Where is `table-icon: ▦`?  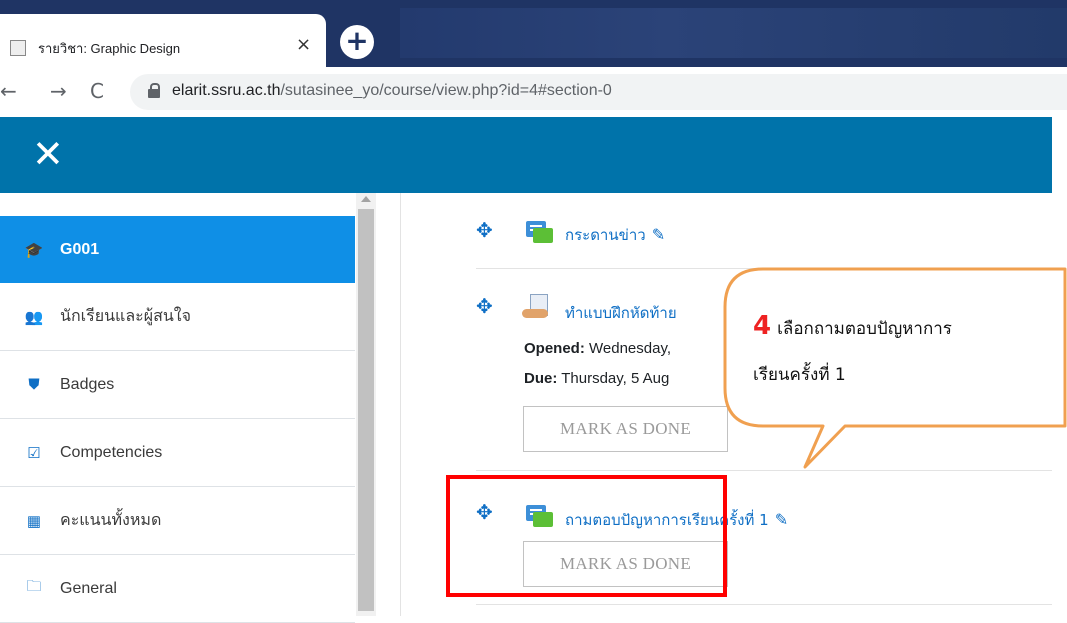
table-icon: ▦ is located at coordinates (34, 521).